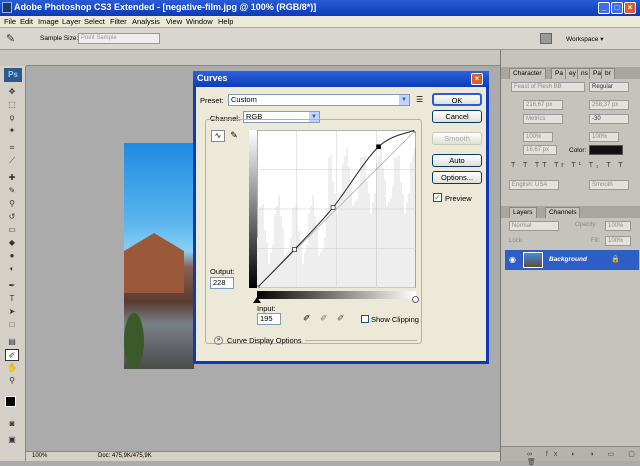  What do you see at coordinates (118, 21) in the screenshot?
I see `menu-filter: Filter` at bounding box center [118, 21].